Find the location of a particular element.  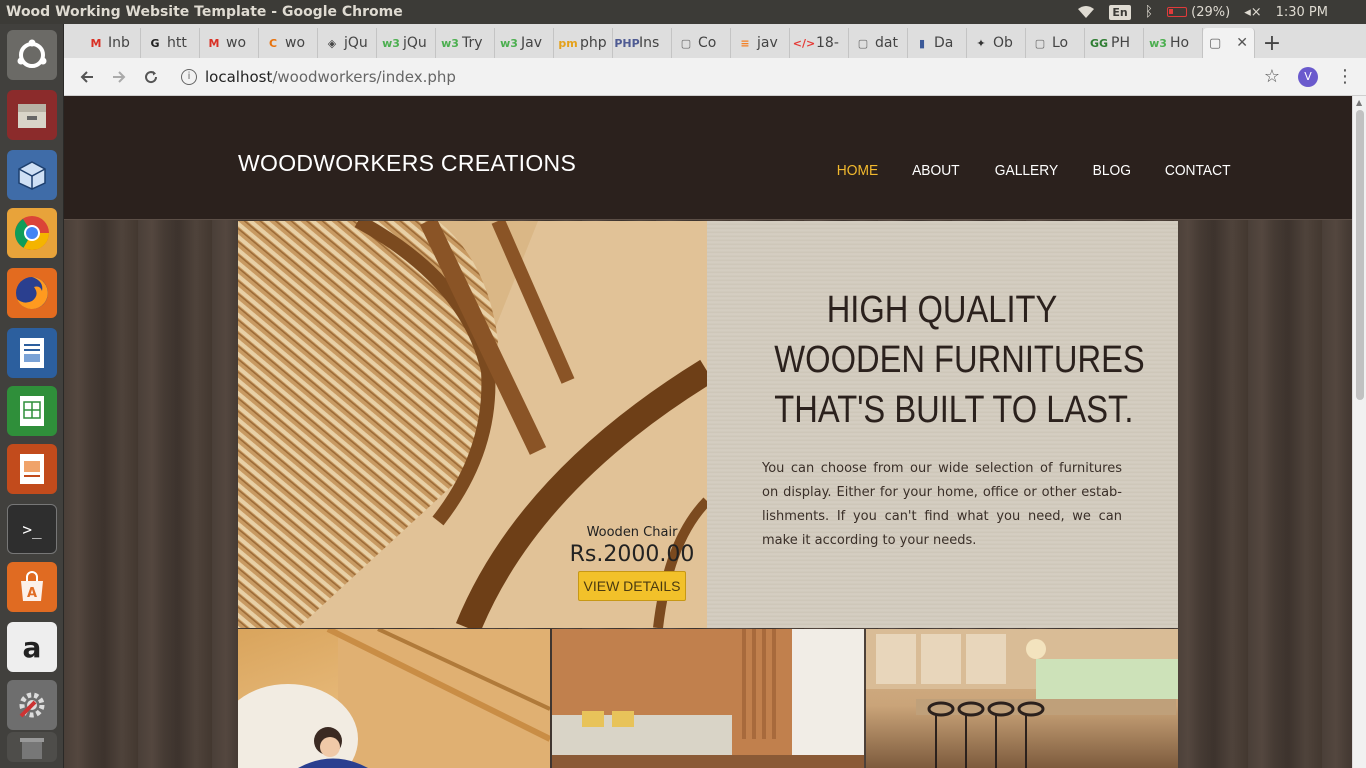

browser-toolbar: i localhost/woodworkers/index.php ☆ V ⋮ is located at coordinates (715, 77).